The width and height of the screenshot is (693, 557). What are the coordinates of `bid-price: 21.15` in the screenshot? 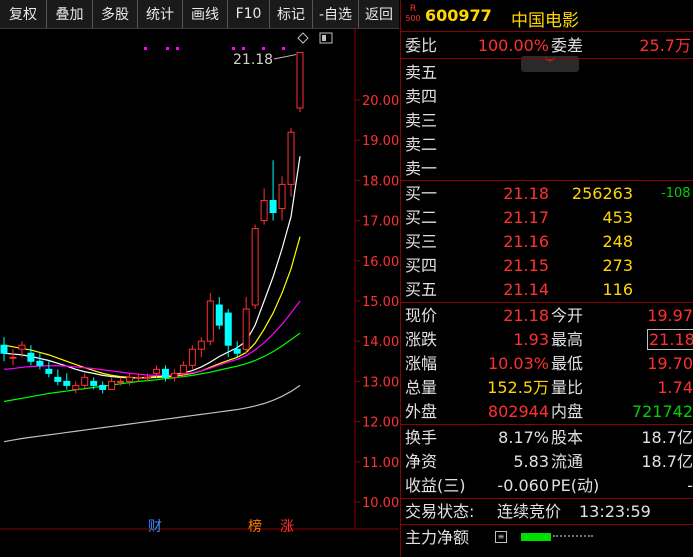 It's located at (526, 265).